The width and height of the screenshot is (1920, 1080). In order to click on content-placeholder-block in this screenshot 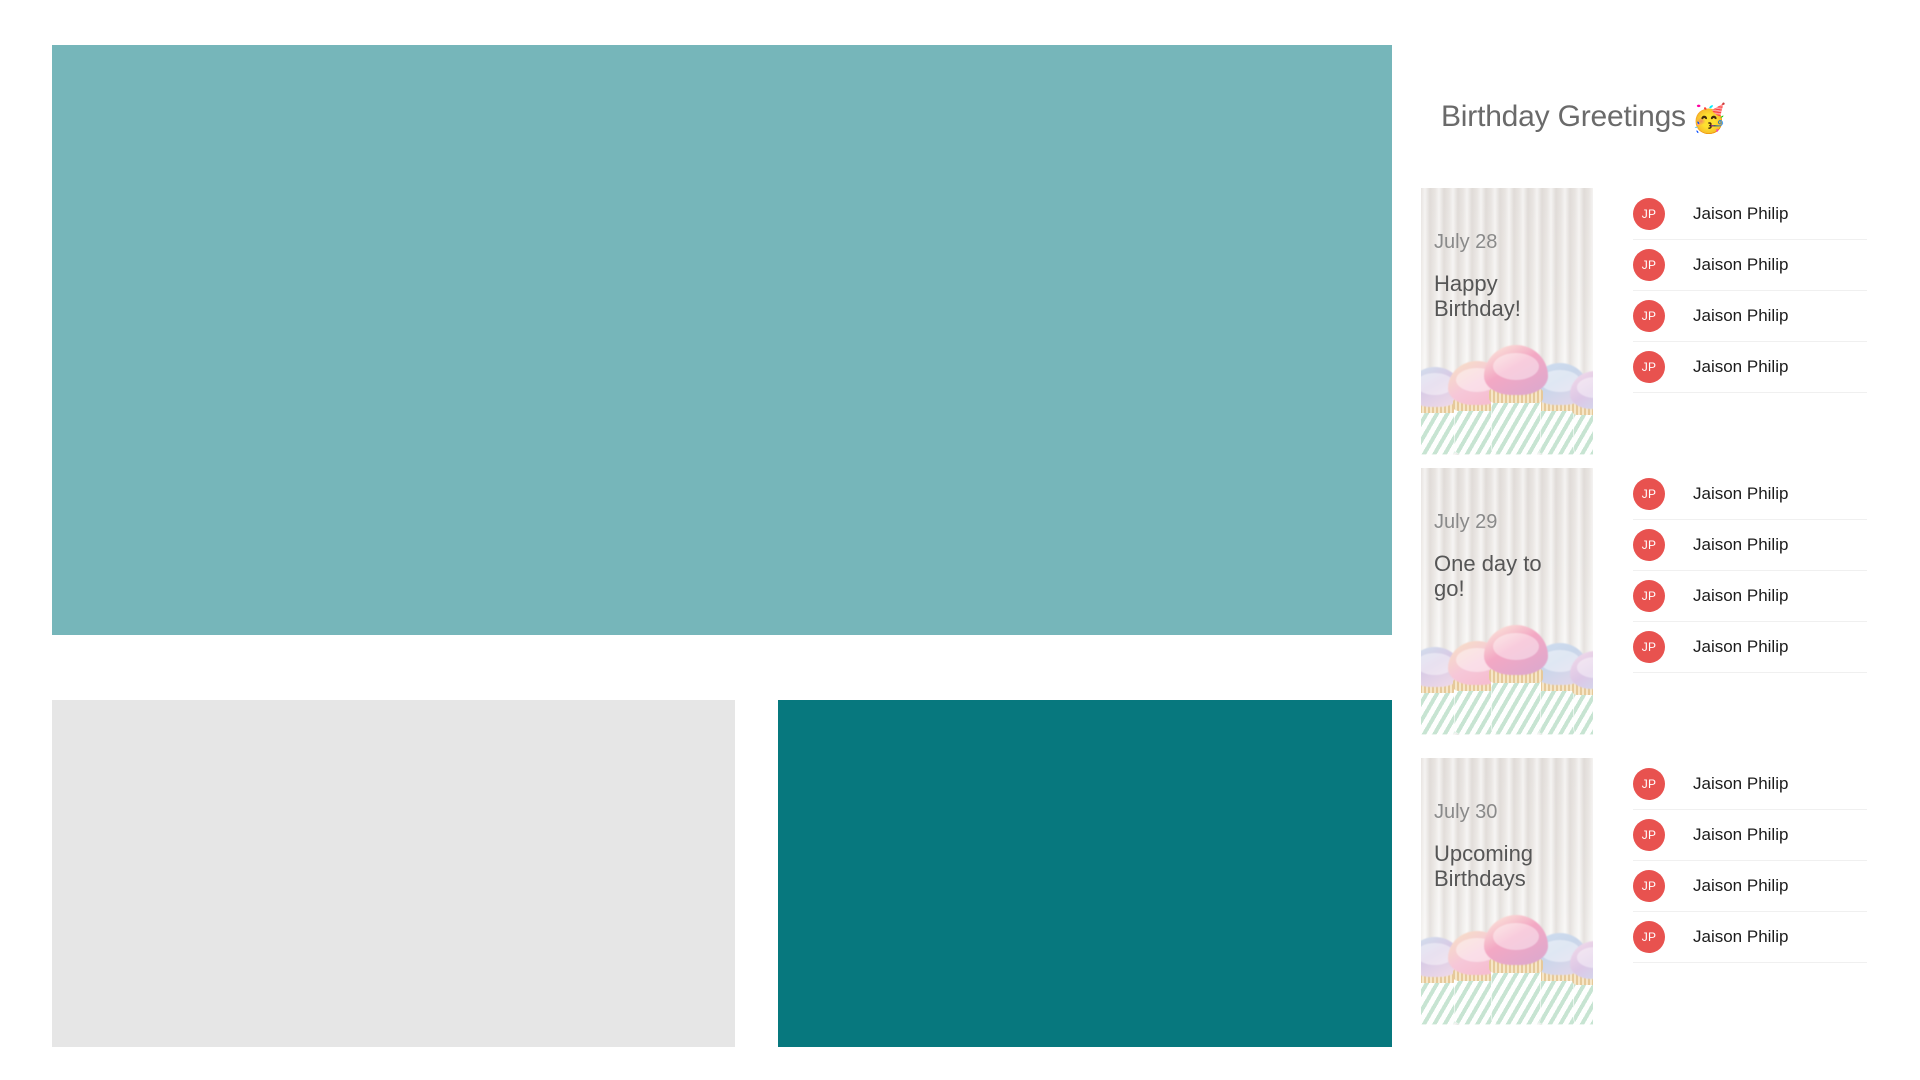, I will do `click(393, 873)`.